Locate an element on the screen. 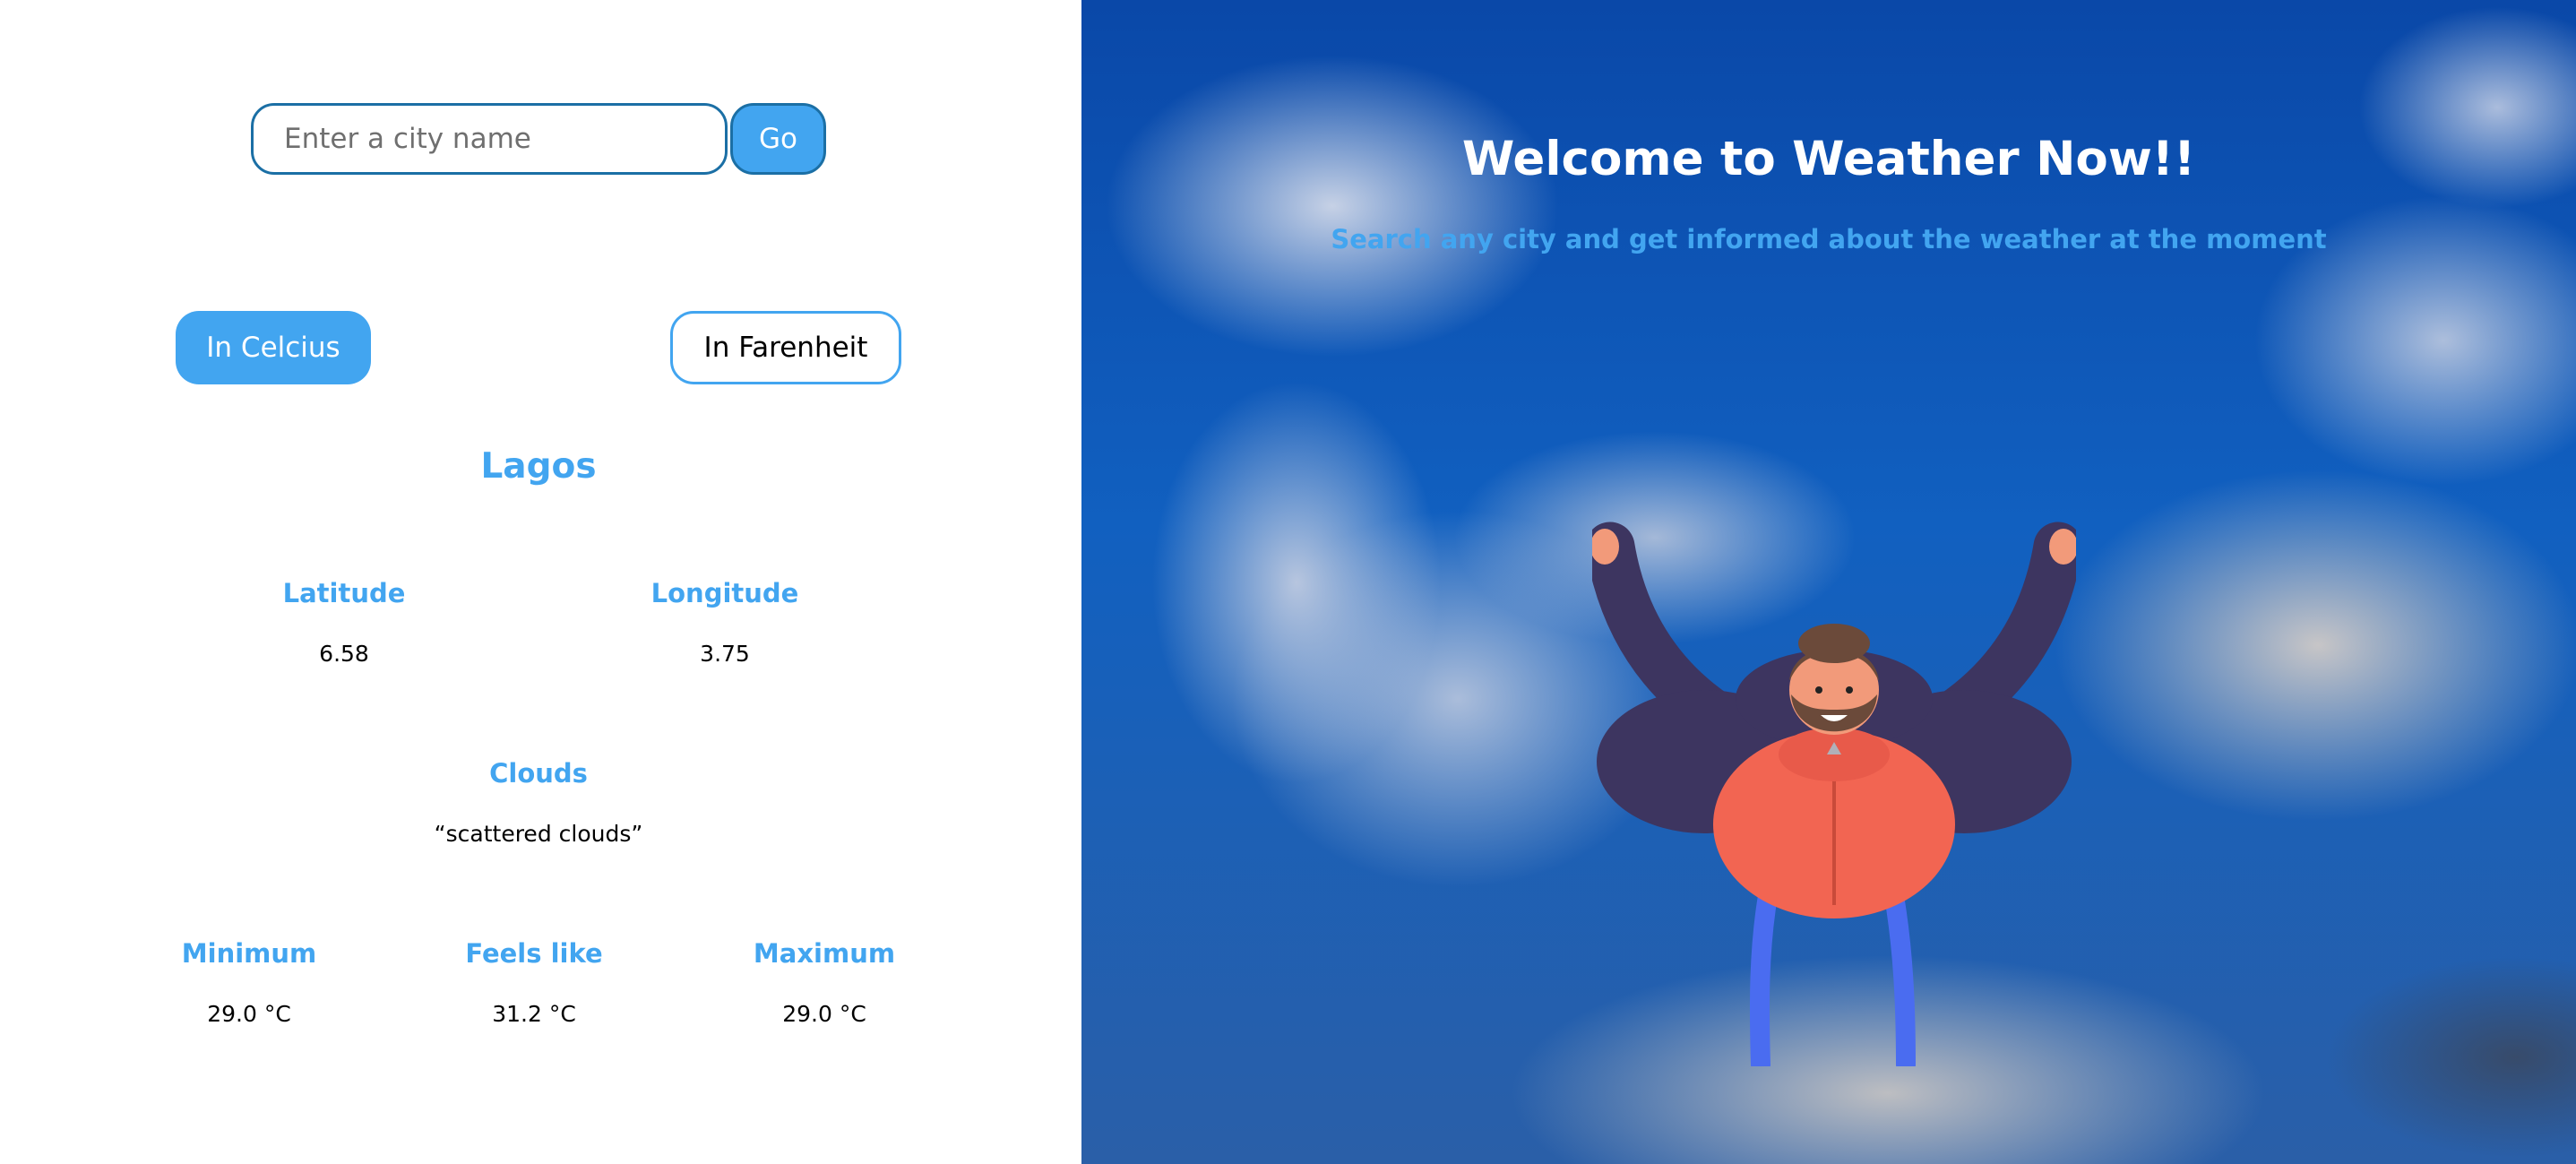 The height and width of the screenshot is (1164, 2576). clouds-label: Clouds is located at coordinates (538, 774).